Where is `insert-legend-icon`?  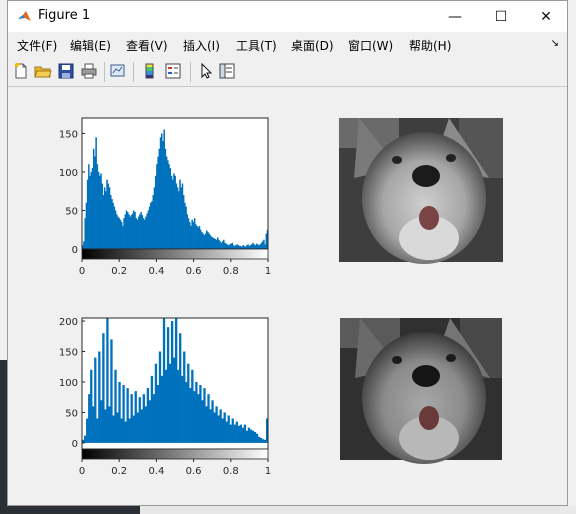
insert-legend-icon is located at coordinates (173, 71).